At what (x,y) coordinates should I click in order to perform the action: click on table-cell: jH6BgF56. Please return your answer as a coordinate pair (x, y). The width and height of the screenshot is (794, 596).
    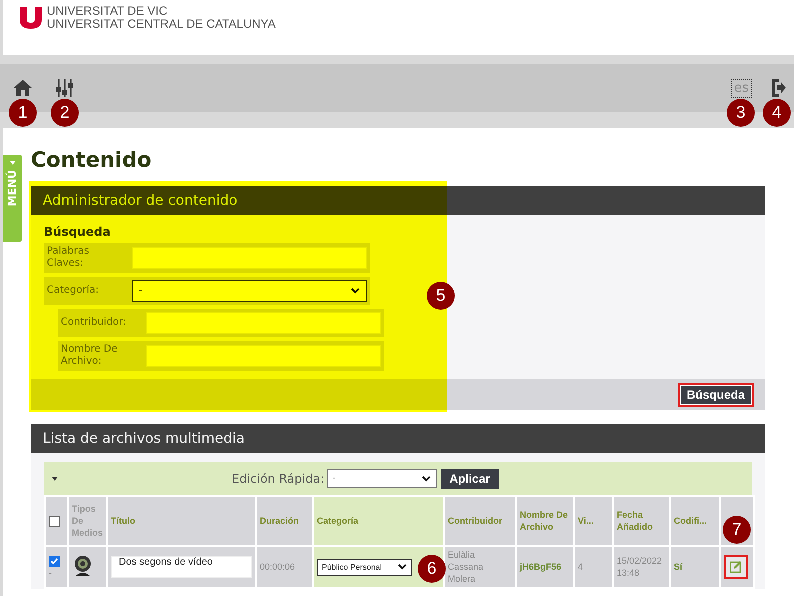
    Looking at the image, I should click on (545, 567).